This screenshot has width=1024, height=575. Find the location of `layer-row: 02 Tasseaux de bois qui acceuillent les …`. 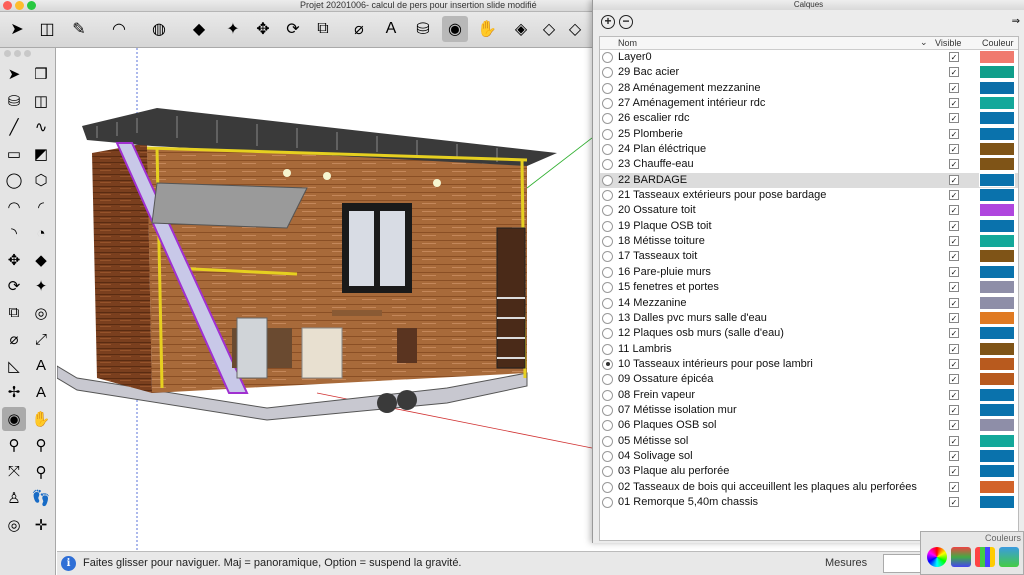

layer-row: 02 Tasseaux de bois qui acceuillent les … is located at coordinates (809, 487).